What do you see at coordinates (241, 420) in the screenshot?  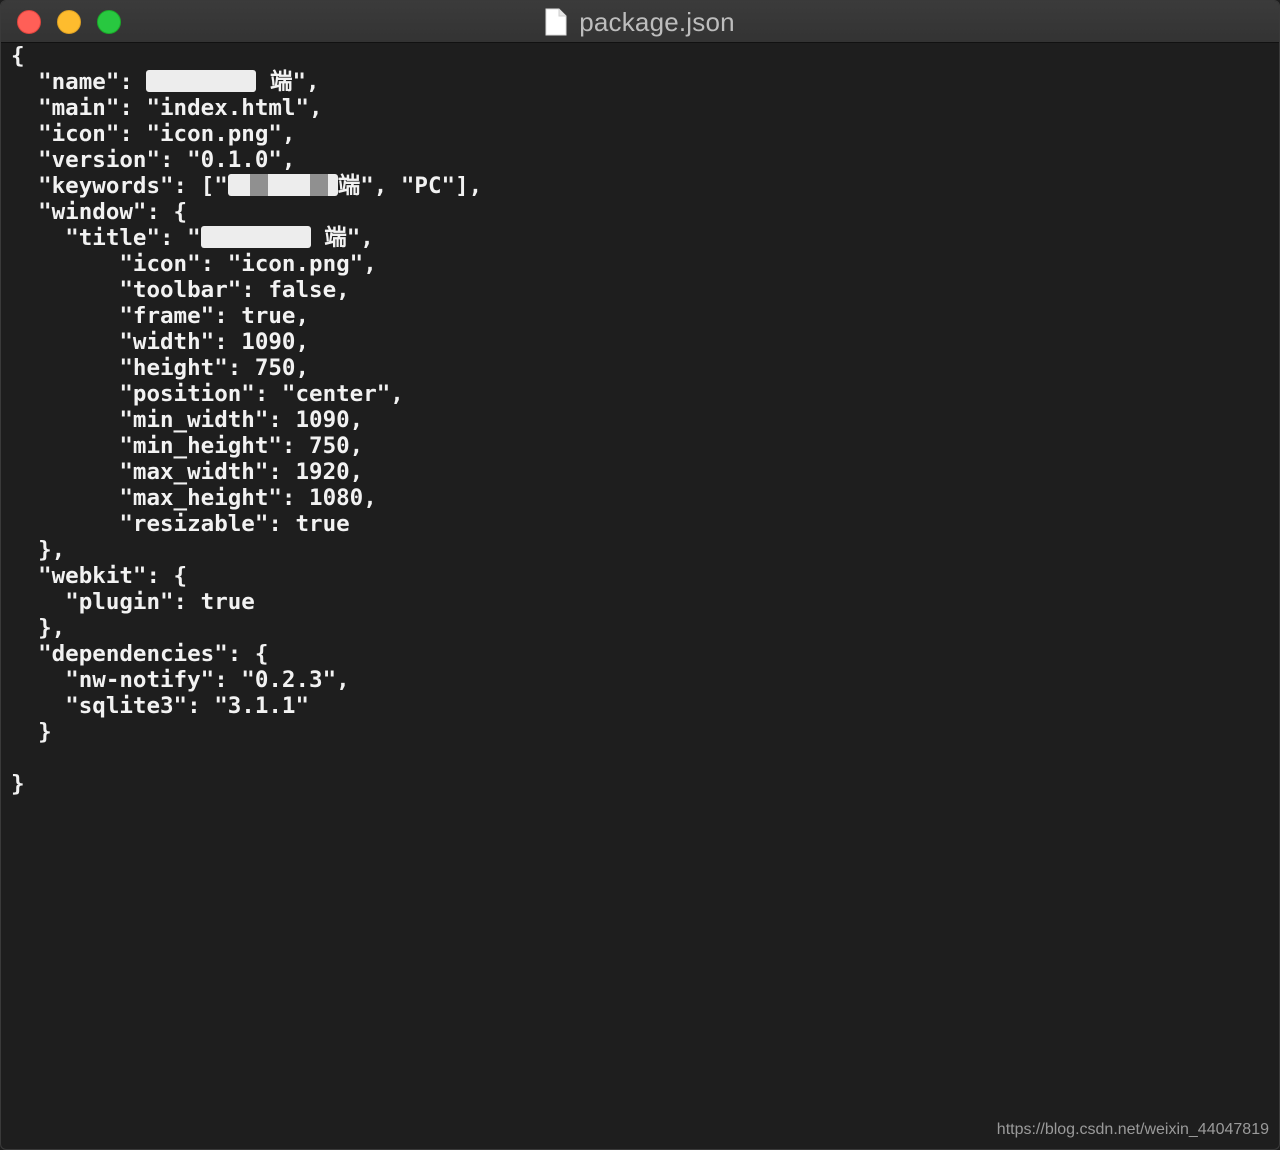 I see `code-text: "min_width": 1090,` at bounding box center [241, 420].